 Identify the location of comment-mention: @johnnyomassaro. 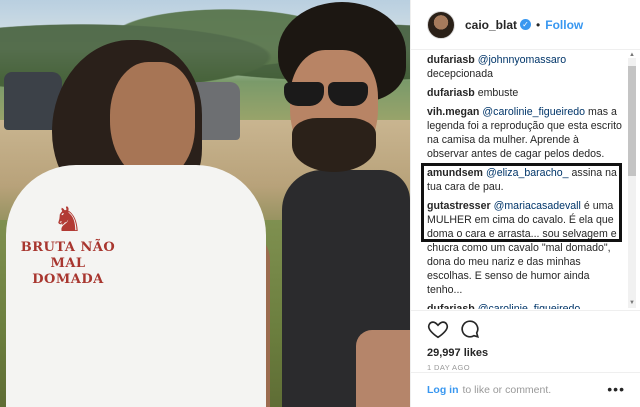
(522, 60).